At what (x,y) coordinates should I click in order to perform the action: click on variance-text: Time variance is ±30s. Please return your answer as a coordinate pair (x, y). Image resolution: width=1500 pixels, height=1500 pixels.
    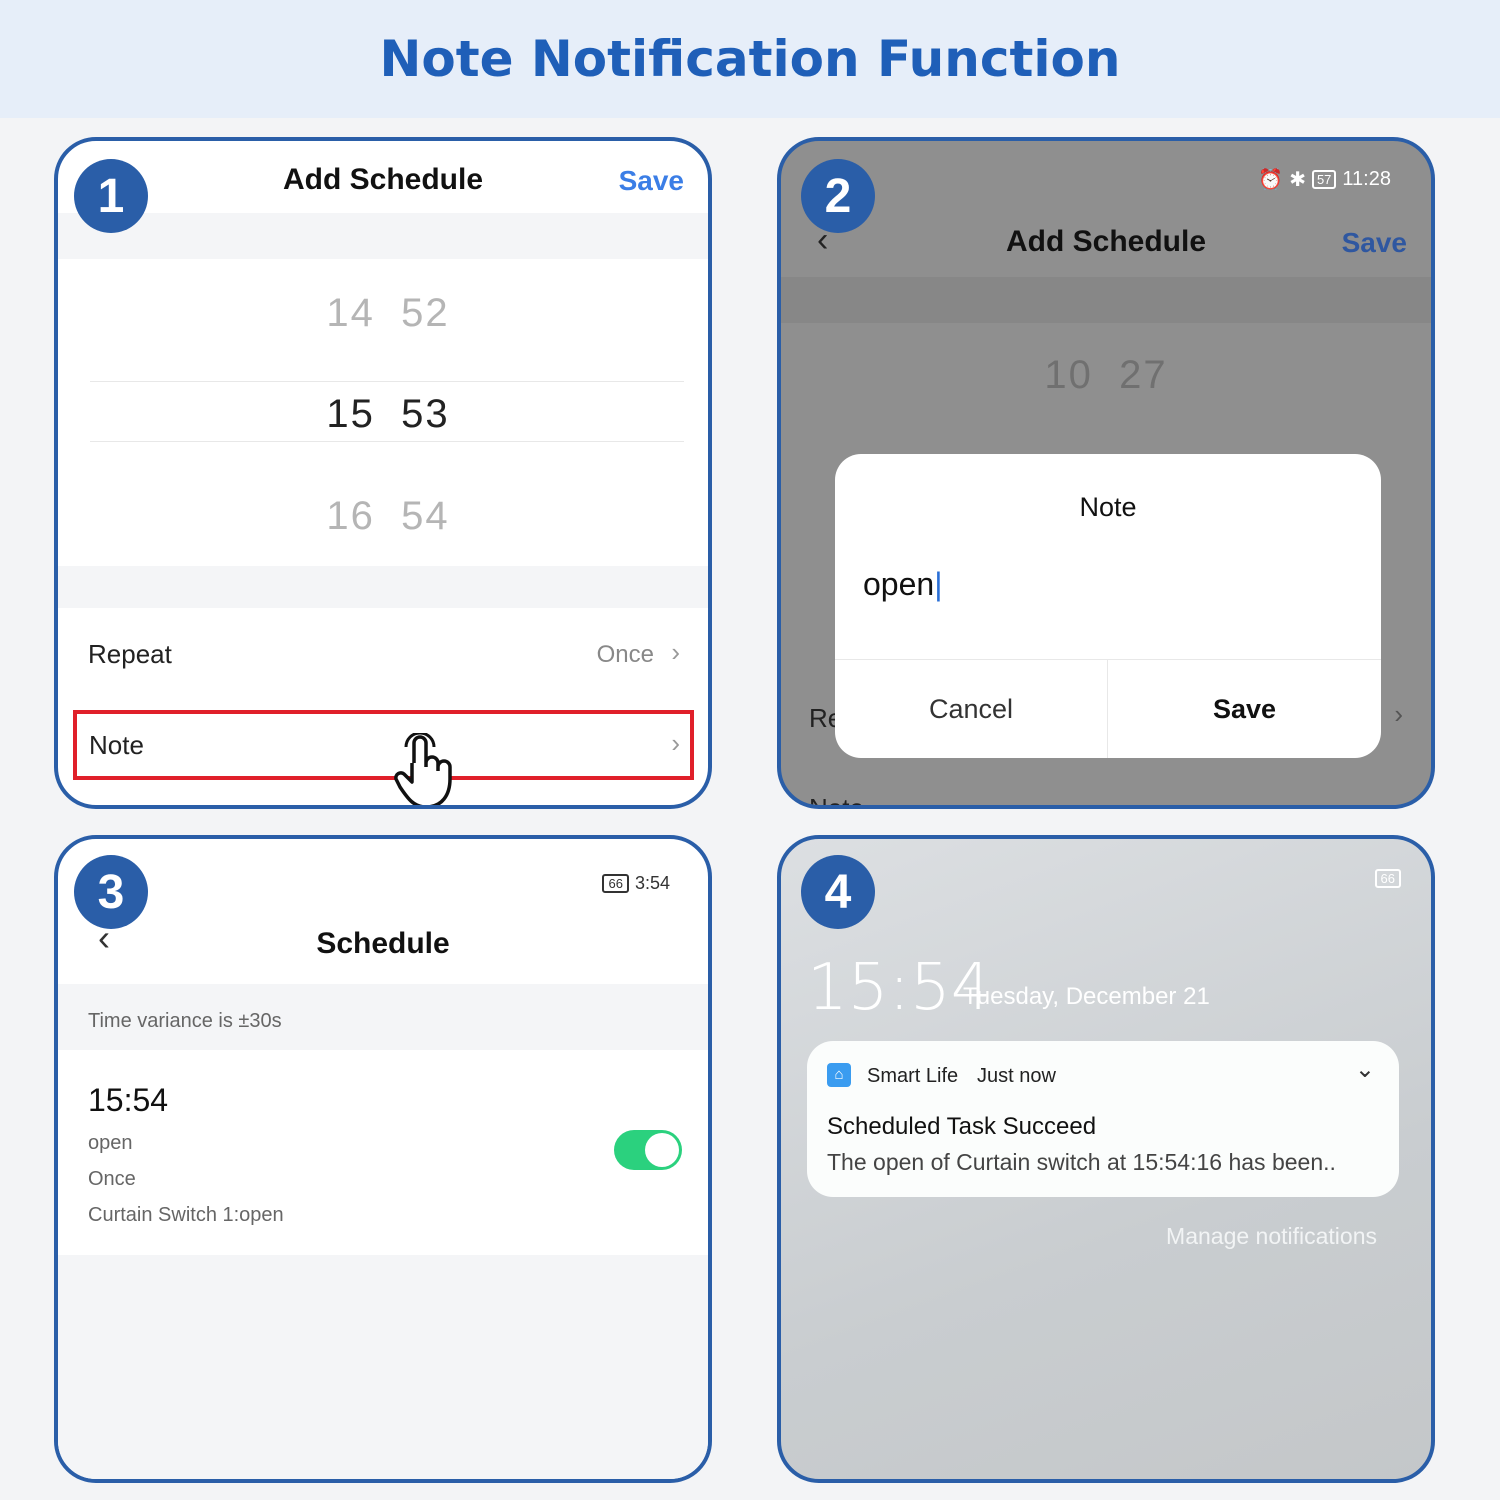
    Looking at the image, I should click on (185, 1021).